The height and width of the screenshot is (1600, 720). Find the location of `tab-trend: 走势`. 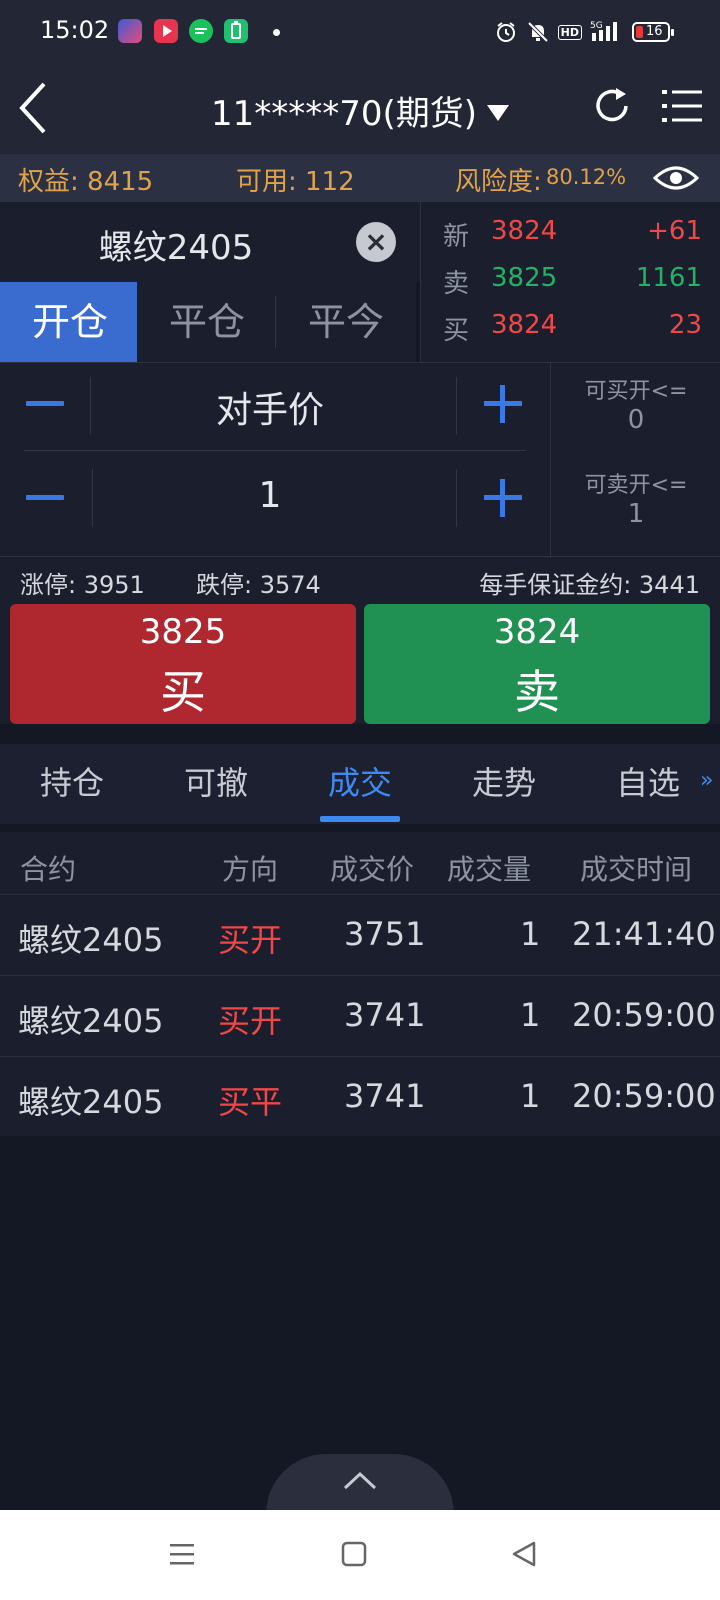

tab-trend: 走势 is located at coordinates (504, 781).